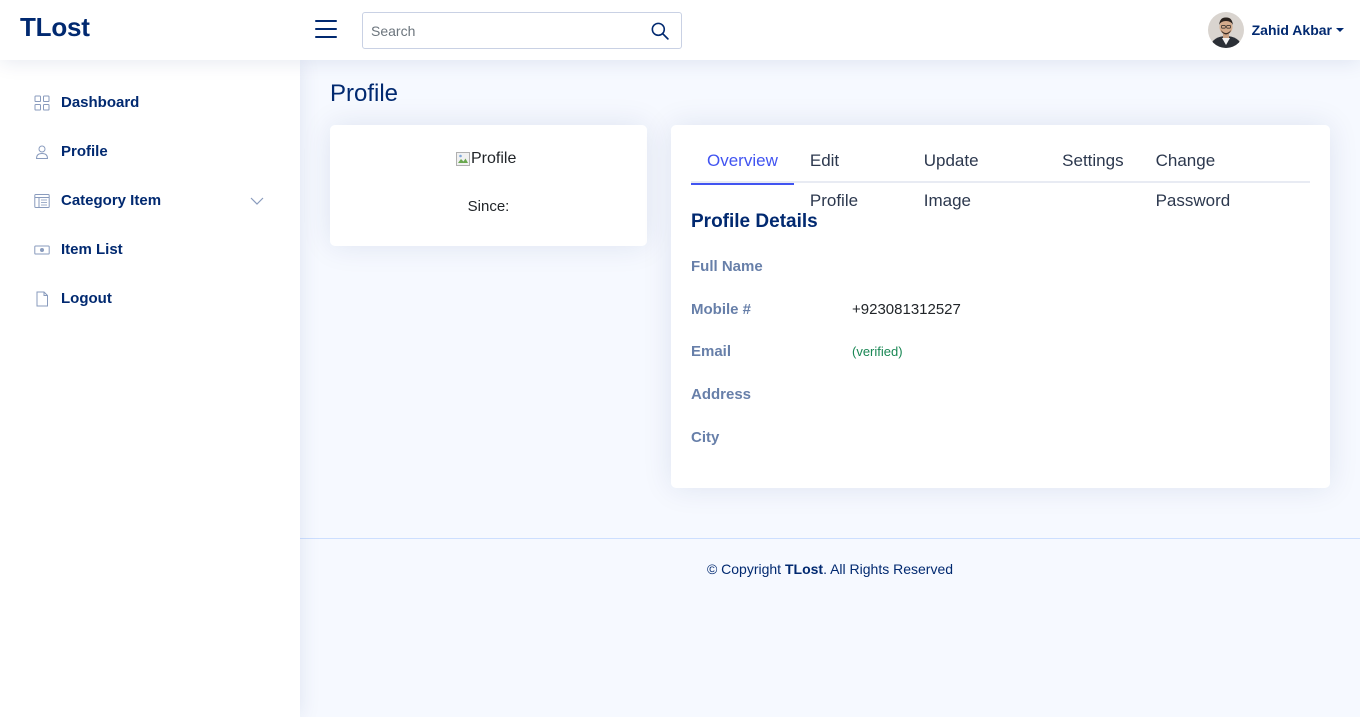  I want to click on search-bar, so click(522, 30).